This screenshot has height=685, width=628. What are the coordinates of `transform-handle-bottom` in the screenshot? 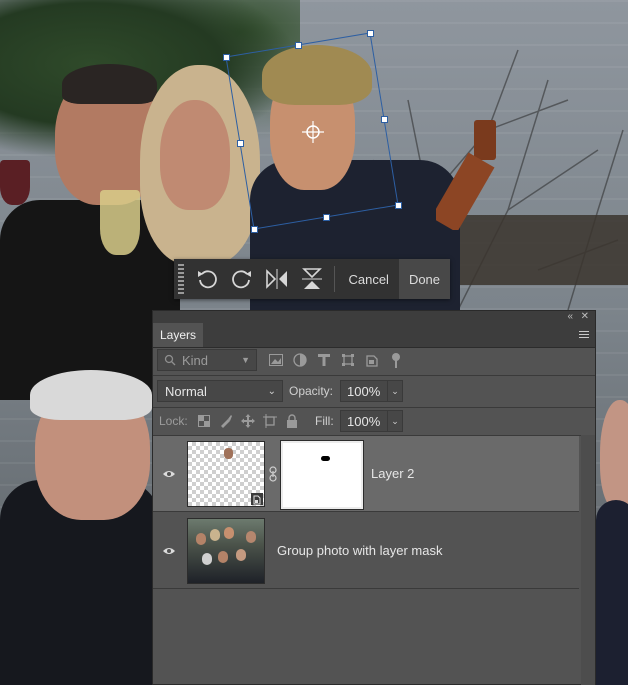 It's located at (326, 217).